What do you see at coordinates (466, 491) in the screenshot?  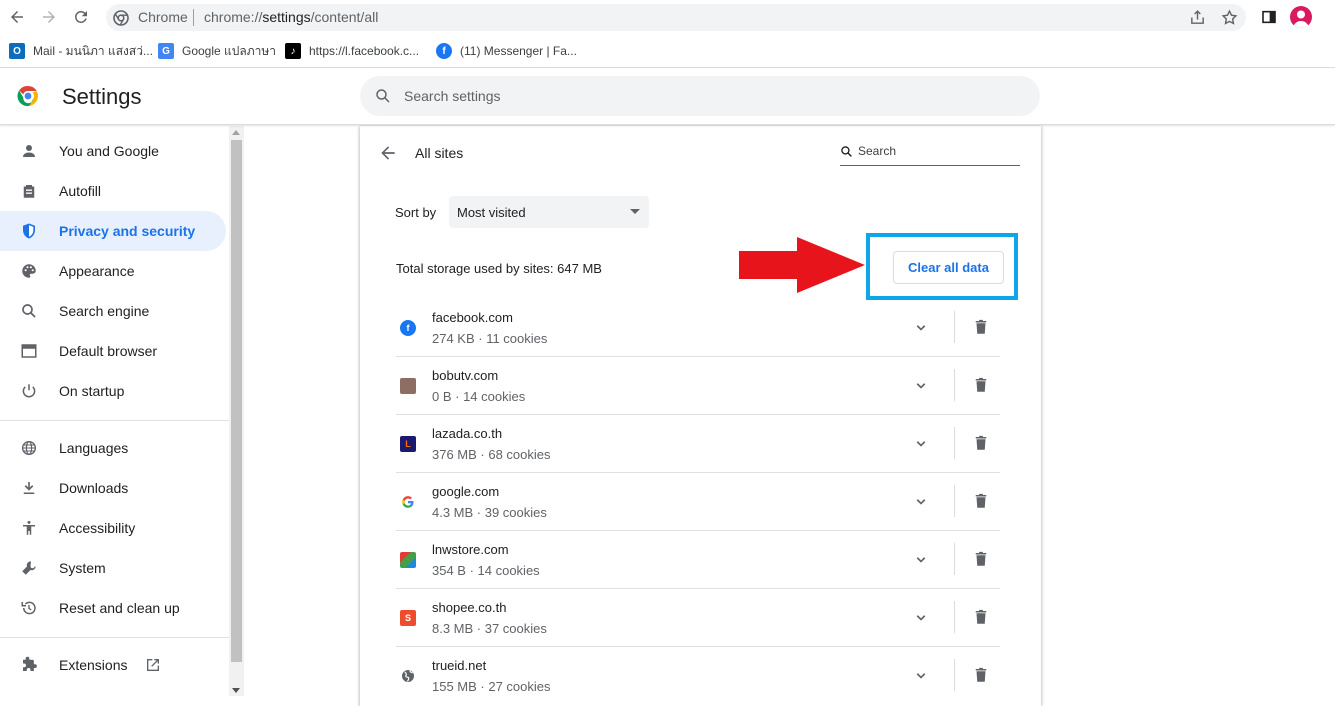 I see `site-name: google.com` at bounding box center [466, 491].